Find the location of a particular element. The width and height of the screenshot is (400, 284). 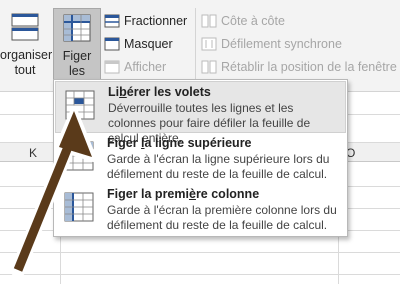

arrange-all-icon is located at coordinates (25, 27).